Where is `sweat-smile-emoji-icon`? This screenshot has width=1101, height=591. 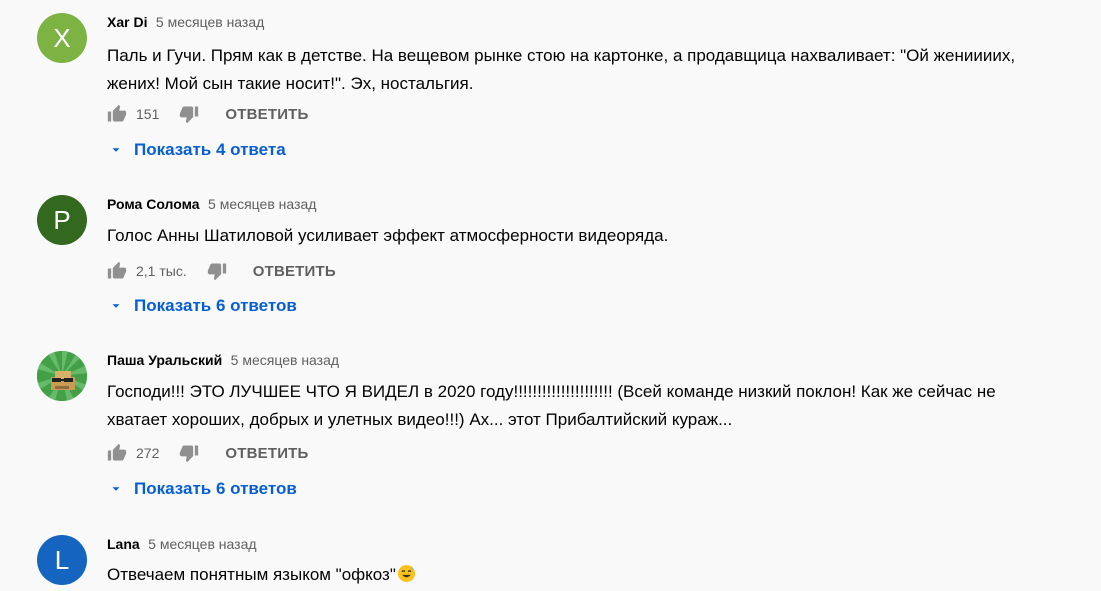 sweat-smile-emoji-icon is located at coordinates (406, 573).